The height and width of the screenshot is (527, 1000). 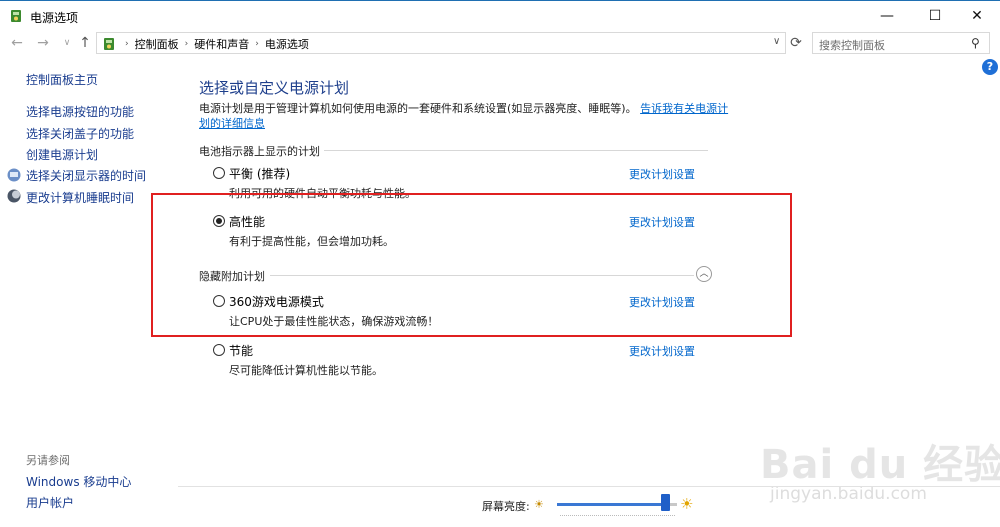 What do you see at coordinates (306, 370) in the screenshot?
I see `plan-power-saver-desc: 尽可能降低计算机性能以节能。` at bounding box center [306, 370].